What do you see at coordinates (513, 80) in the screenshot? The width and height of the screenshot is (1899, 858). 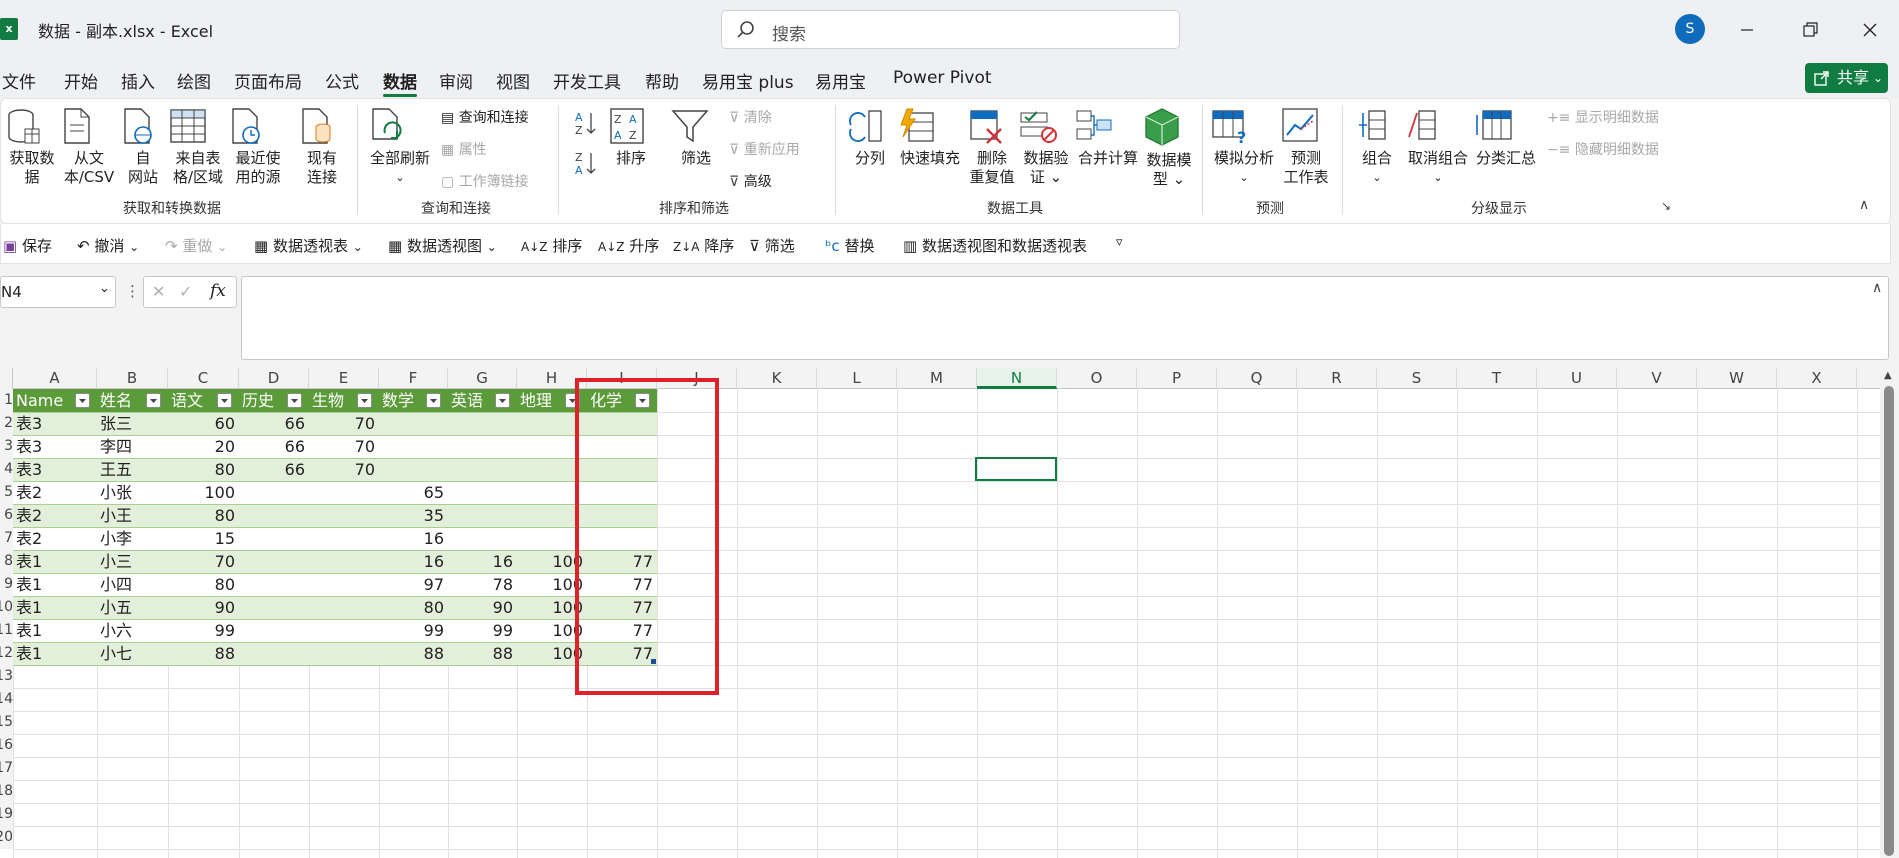 I see `tab-view: 视图` at bounding box center [513, 80].